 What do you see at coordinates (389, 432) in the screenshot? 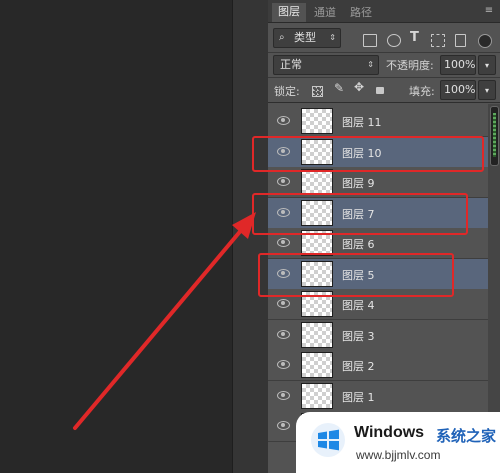
I see `watermark-brand: Windows` at bounding box center [389, 432].